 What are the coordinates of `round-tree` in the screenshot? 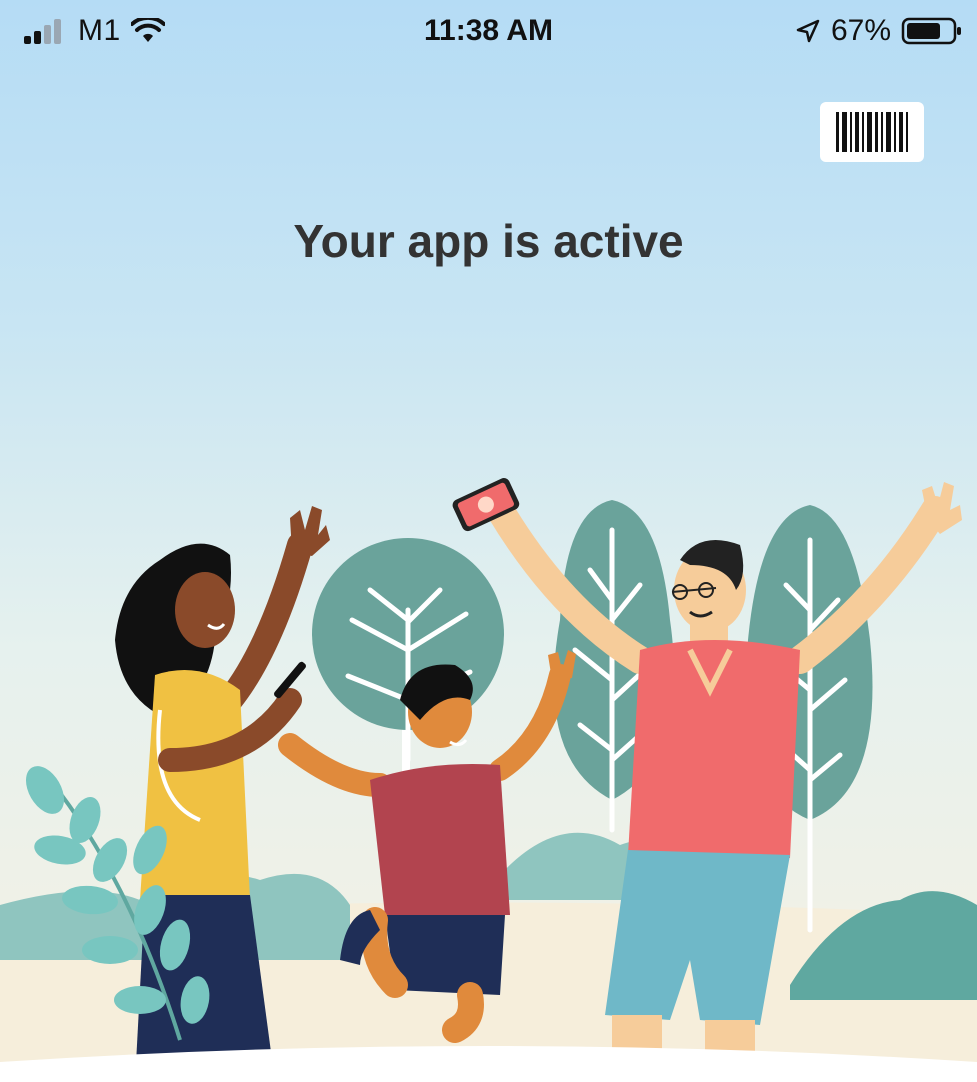 It's located at (408, 669).